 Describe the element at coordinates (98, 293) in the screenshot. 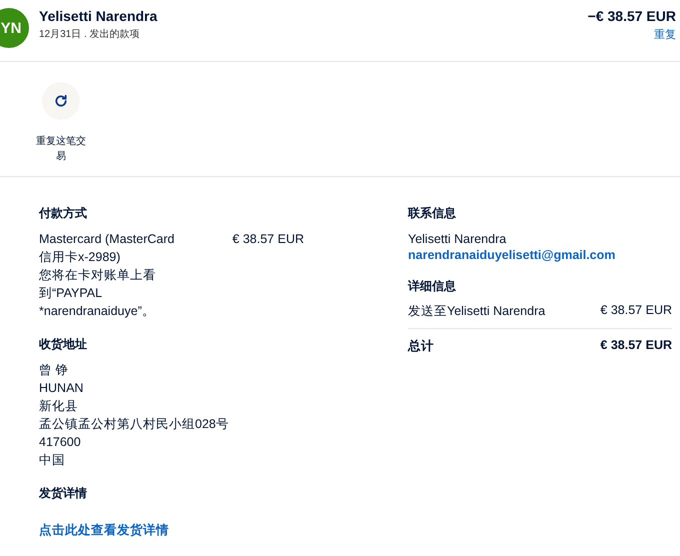

I see `statement-note: 您将在卡对账单上看到“PAYPAL *narendranaiduye”。` at that location.